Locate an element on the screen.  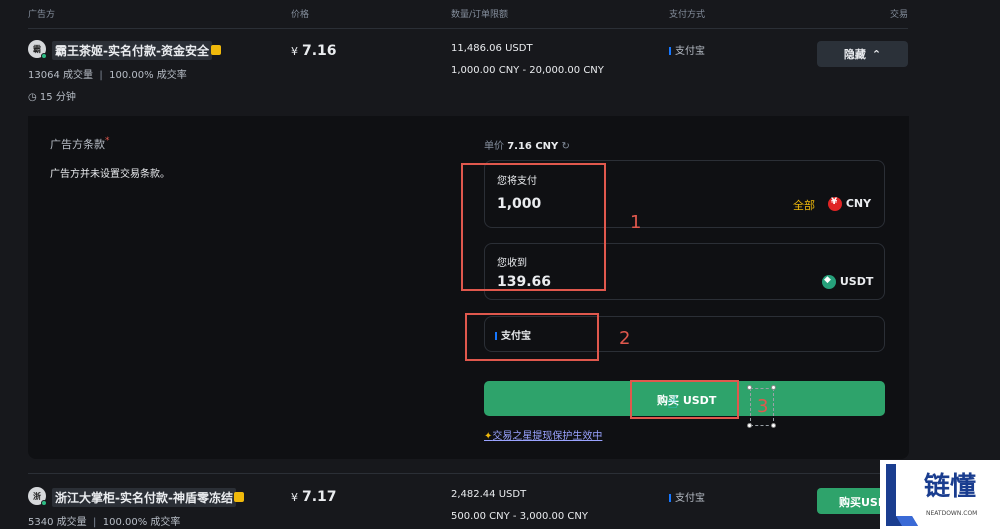
logo-brand: 链懂 is located at coordinates (950, 487).